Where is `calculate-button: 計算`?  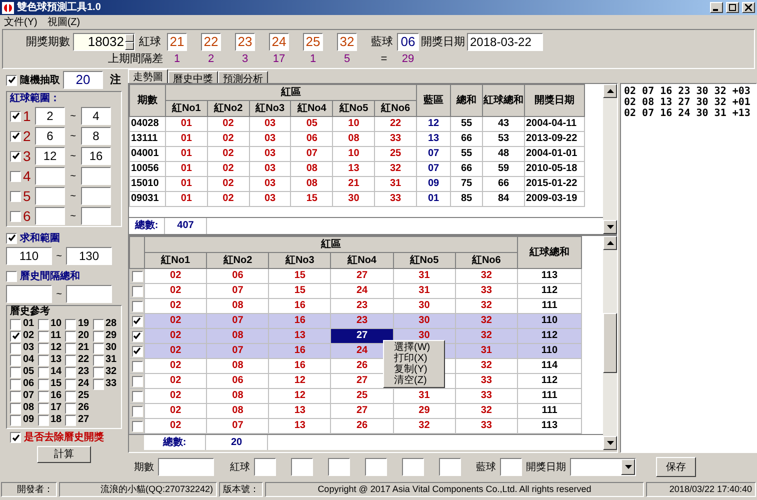 calculate-button: 計算 is located at coordinates (64, 454).